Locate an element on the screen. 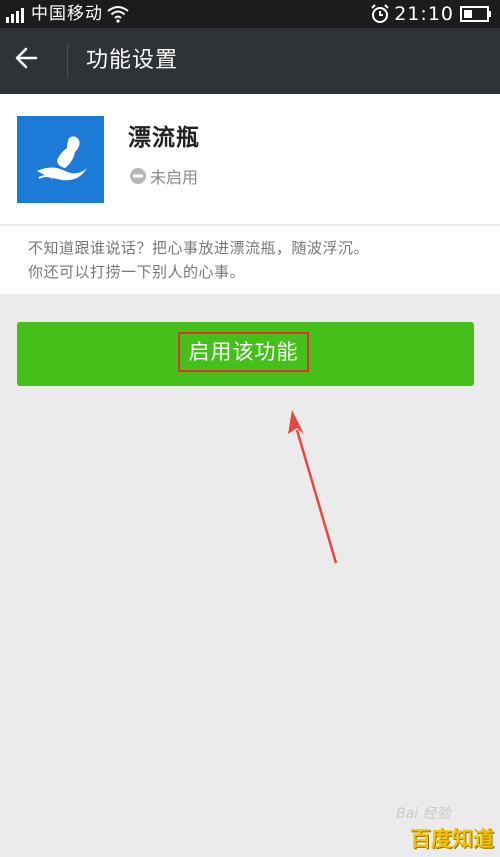 This screenshot has height=857, width=500. disabled-status-icon is located at coordinates (138, 176).